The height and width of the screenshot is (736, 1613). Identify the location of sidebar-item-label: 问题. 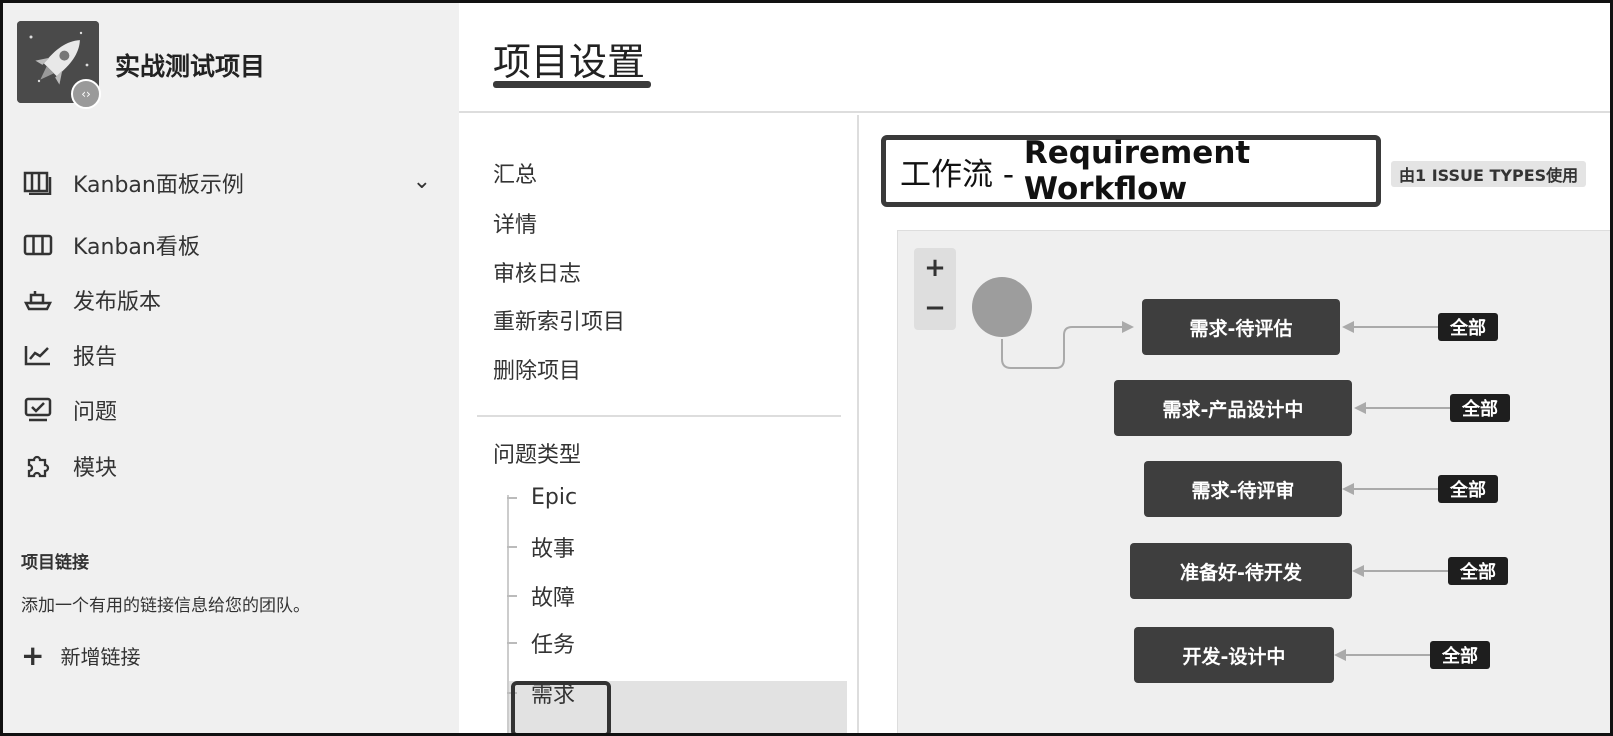
(95, 412).